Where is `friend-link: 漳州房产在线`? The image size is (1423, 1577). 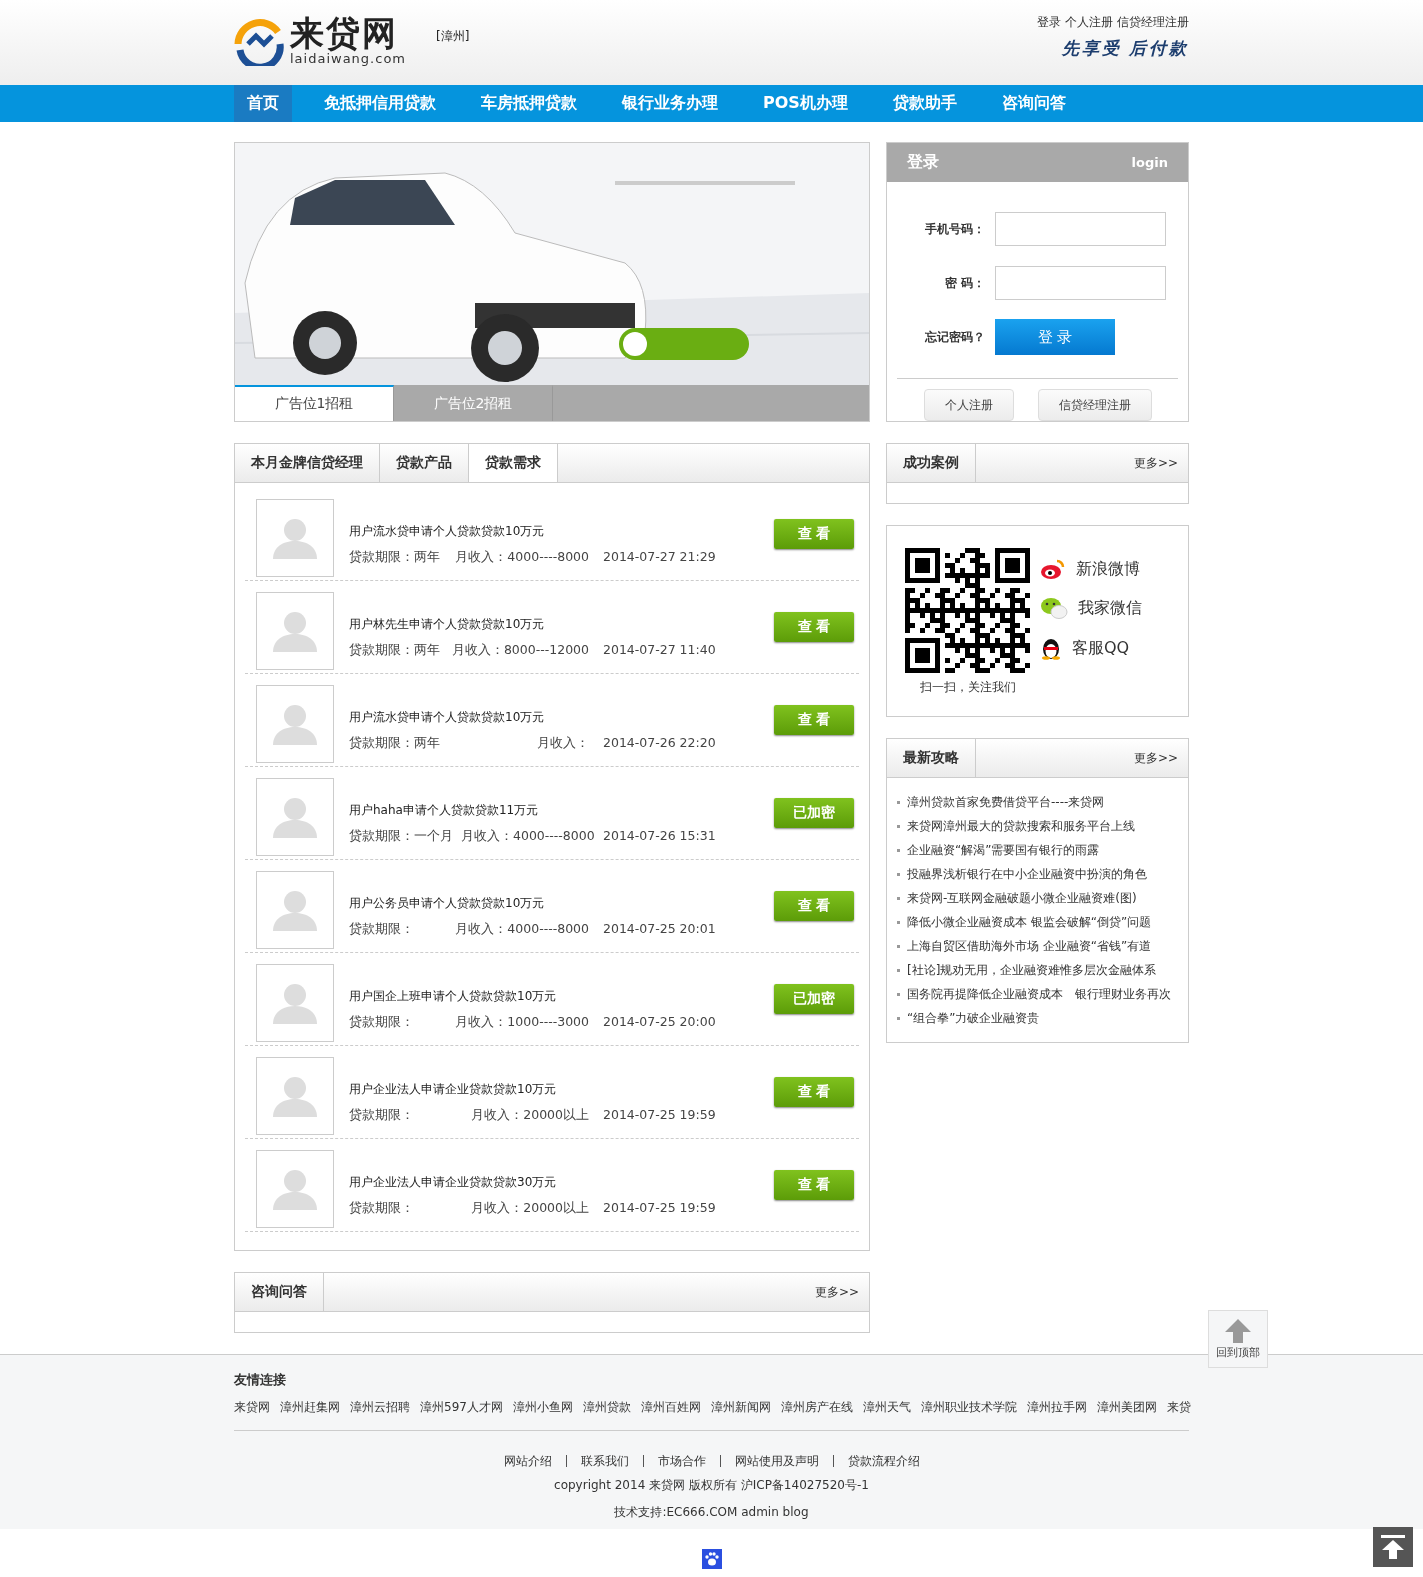
friend-link: 漳州房产在线 is located at coordinates (816, 1407).